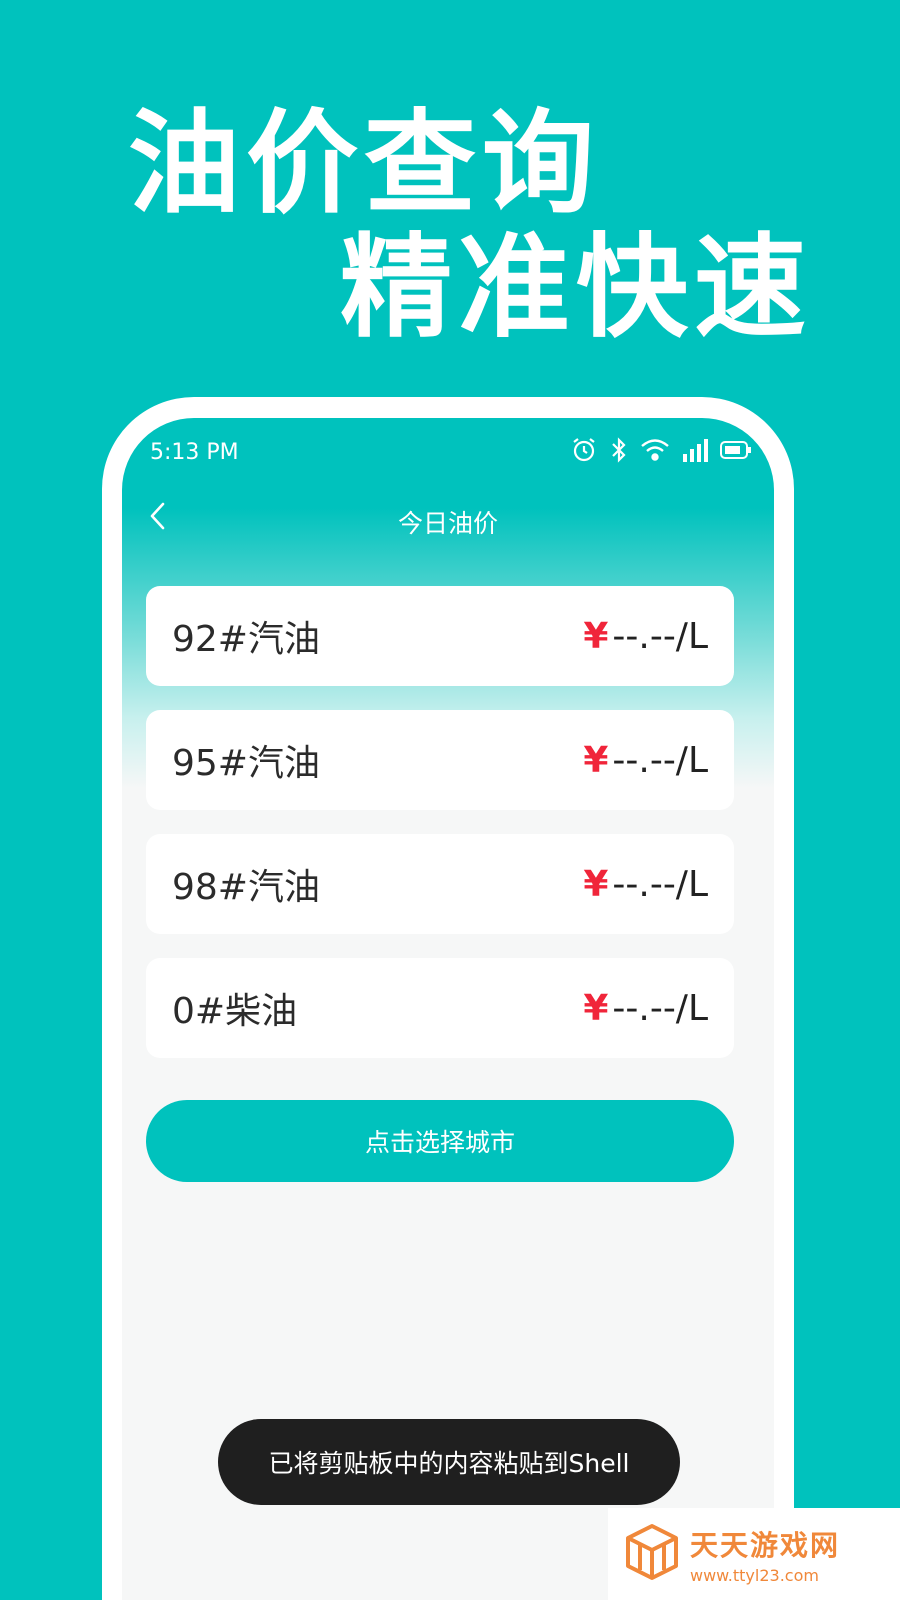 The width and height of the screenshot is (900, 1600). Describe the element at coordinates (448, 448) in the screenshot. I see `status-bar: 5:13 PM` at that location.